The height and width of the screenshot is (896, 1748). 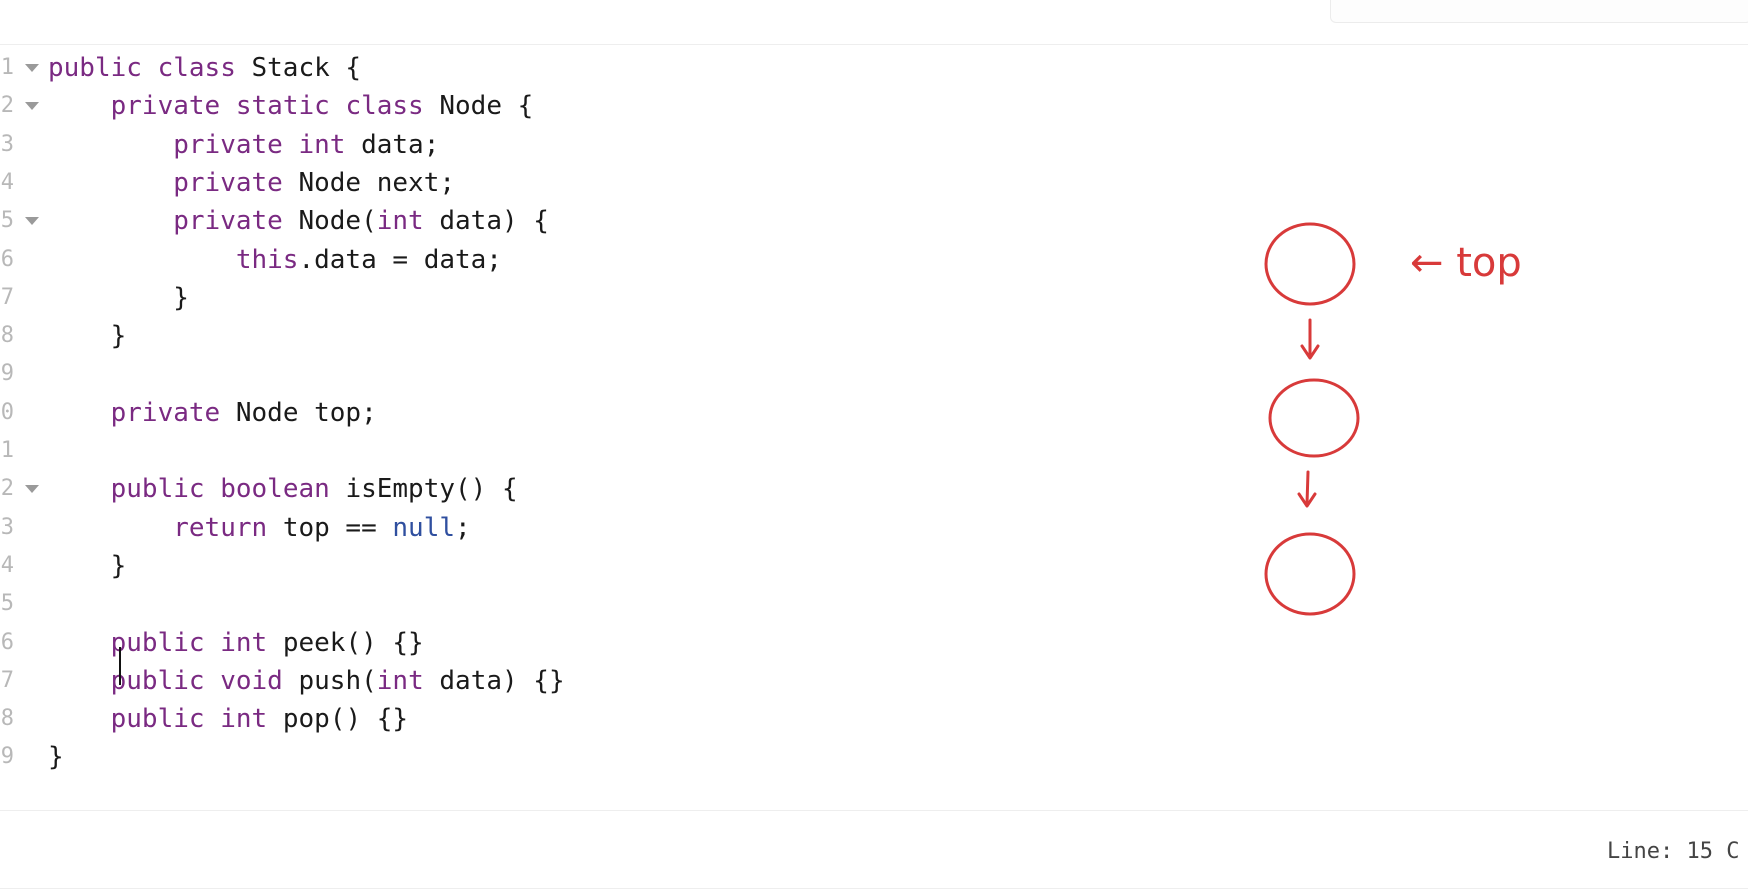 I want to click on code-token: Node top;, so click(x=306, y=412).